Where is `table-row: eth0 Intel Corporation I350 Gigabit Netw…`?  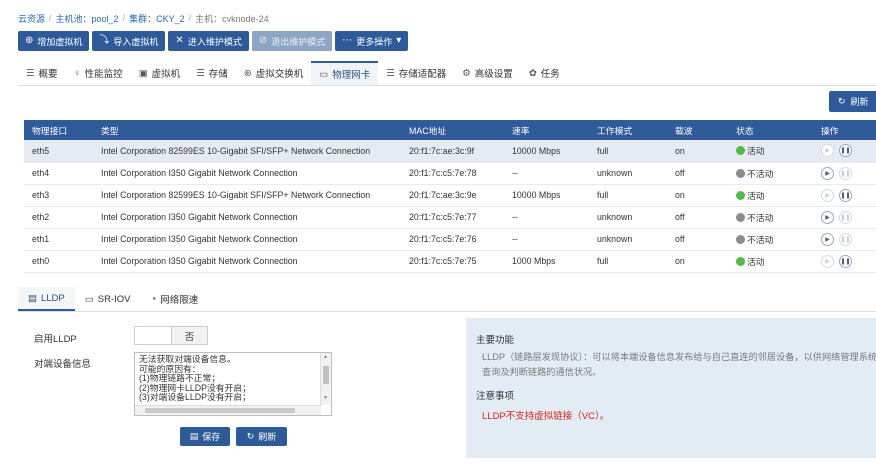 table-row: eth0 Intel Corporation I350 Gigabit Netw… is located at coordinates (450, 261).